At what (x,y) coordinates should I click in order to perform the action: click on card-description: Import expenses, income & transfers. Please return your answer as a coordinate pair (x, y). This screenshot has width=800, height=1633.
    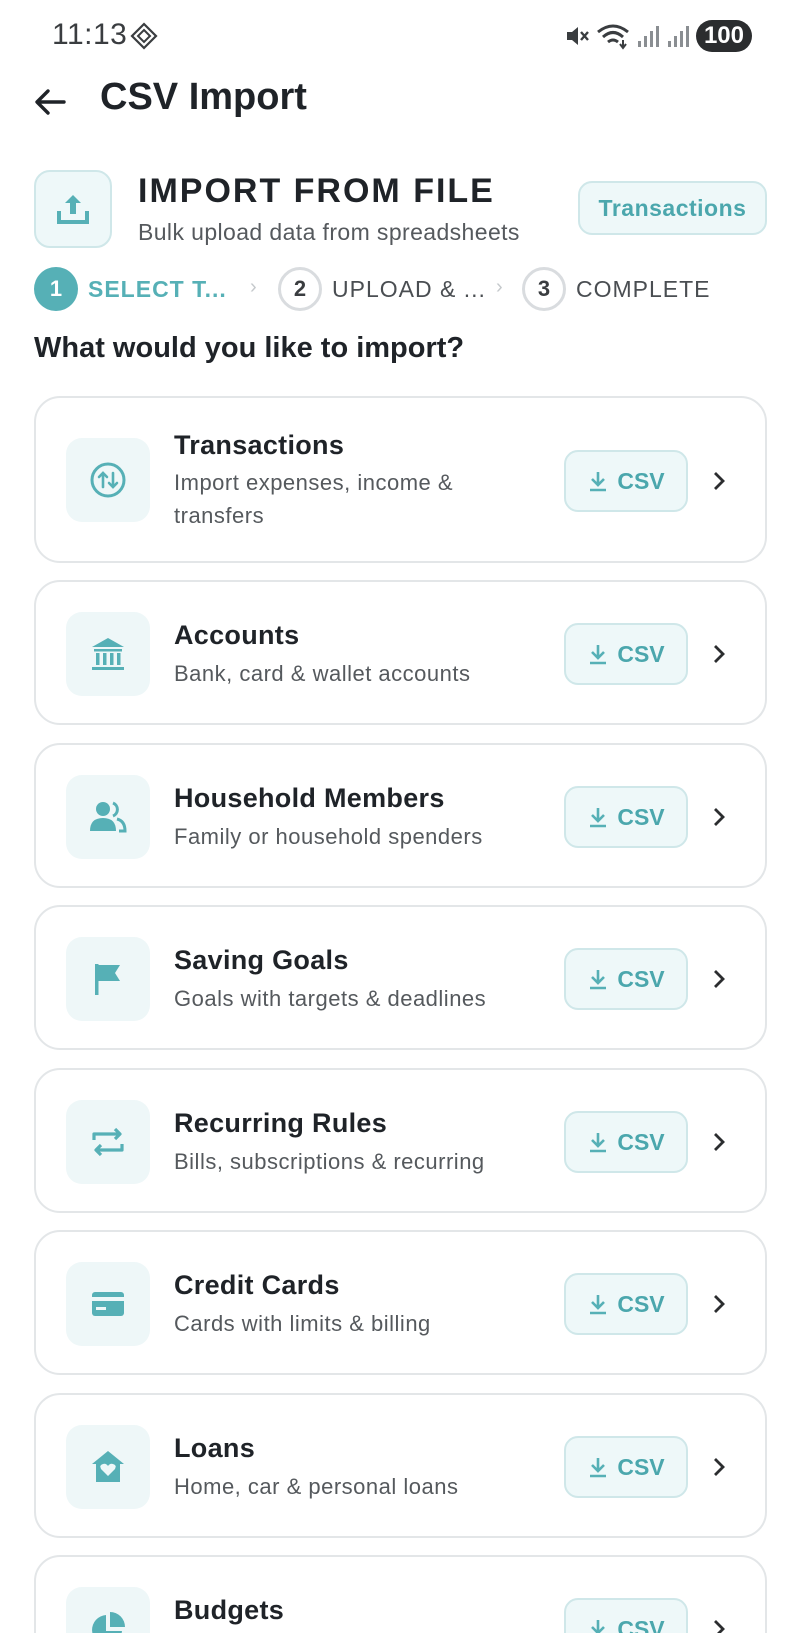
    Looking at the image, I should click on (314, 499).